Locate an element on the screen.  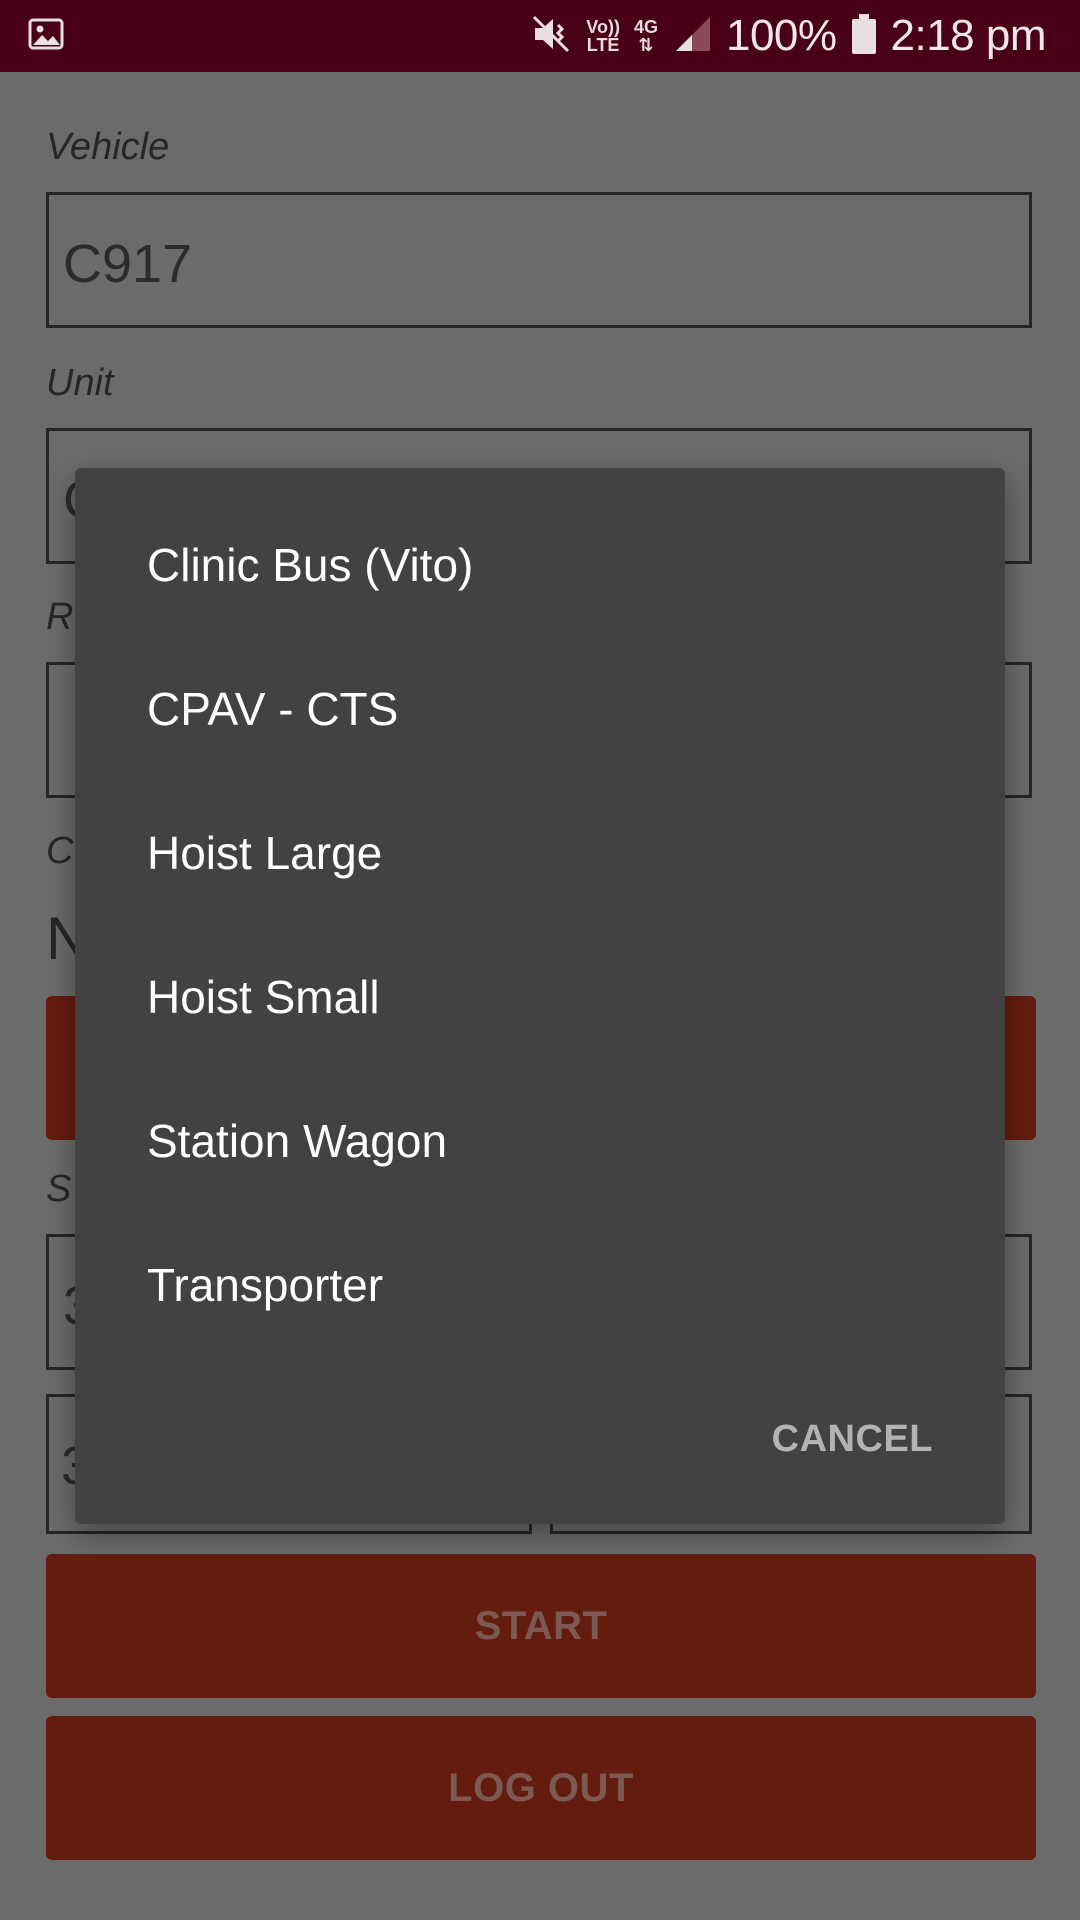
signal-icon is located at coordinates (692, 36).